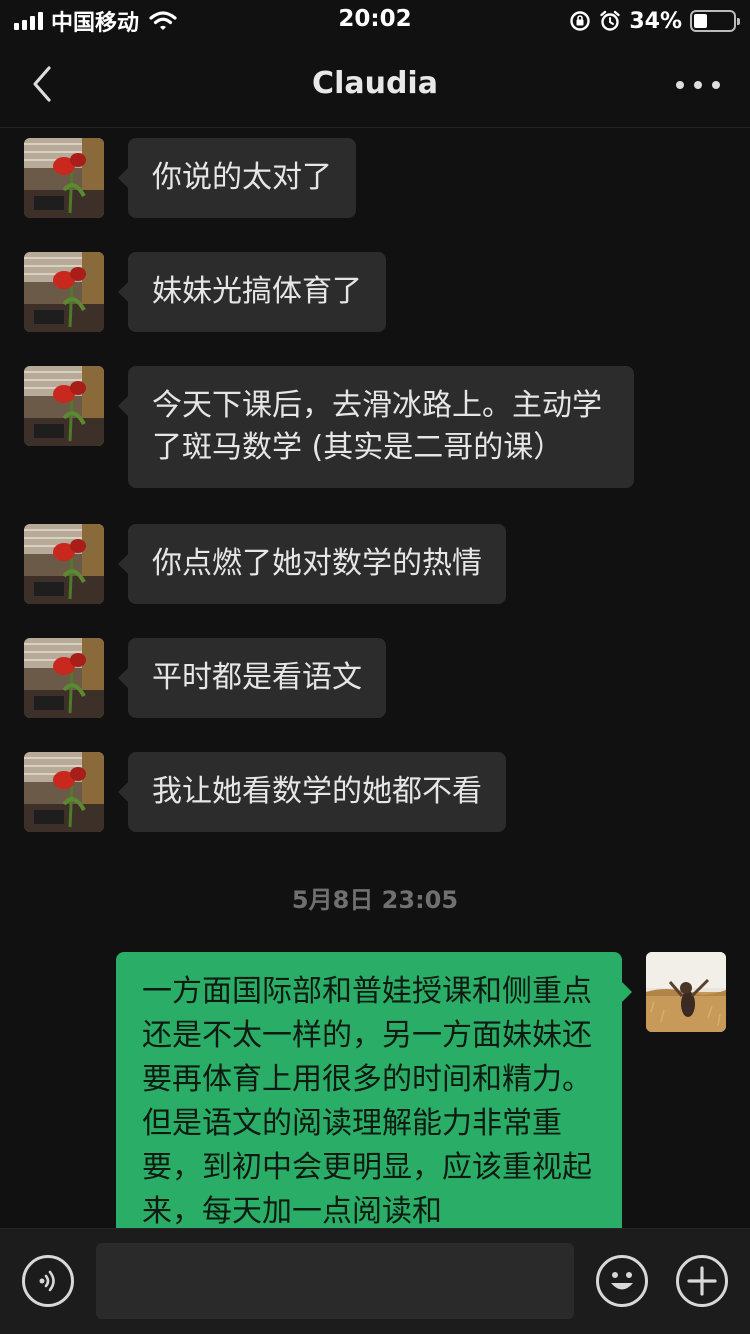 The width and height of the screenshot is (750, 1334). I want to click on alarm-icon, so click(610, 20).